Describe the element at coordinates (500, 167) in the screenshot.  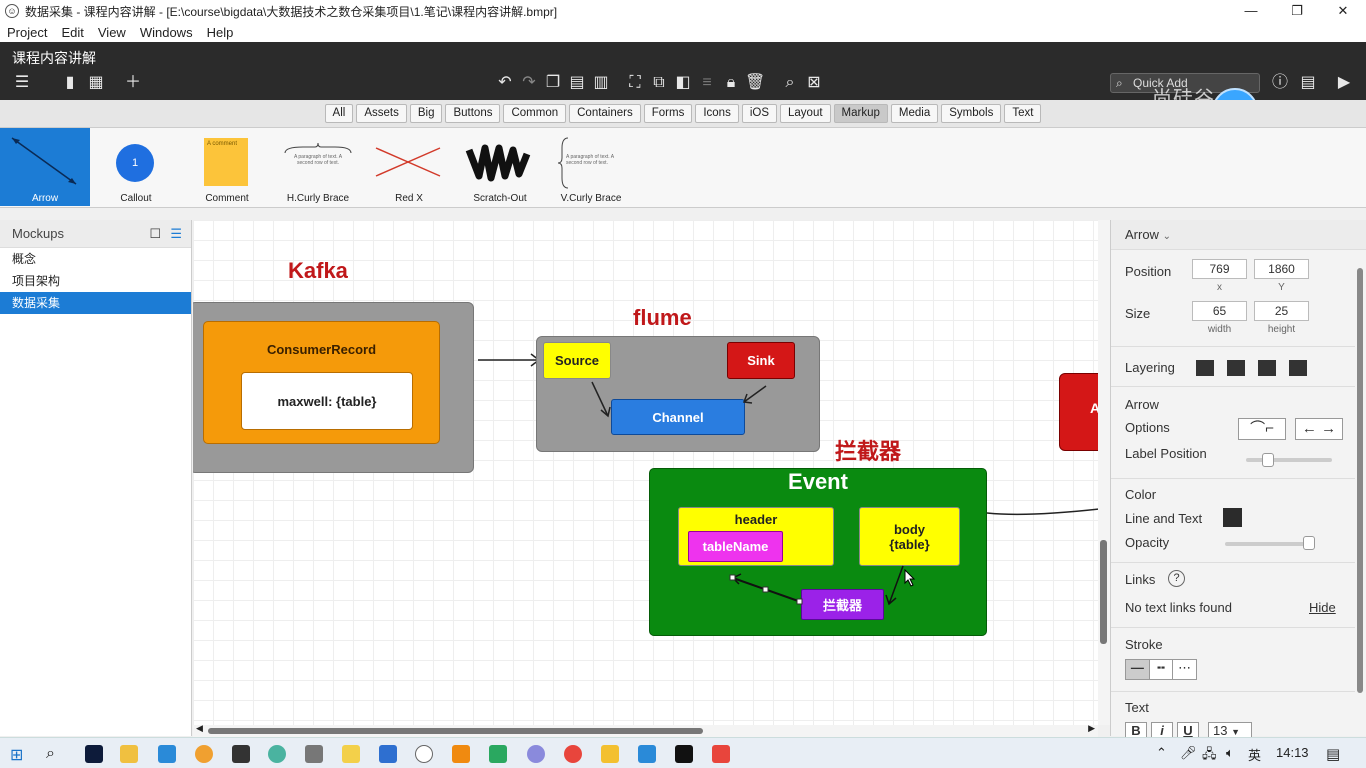
I see `library-item-scratch-out: Scratch-Out` at that location.